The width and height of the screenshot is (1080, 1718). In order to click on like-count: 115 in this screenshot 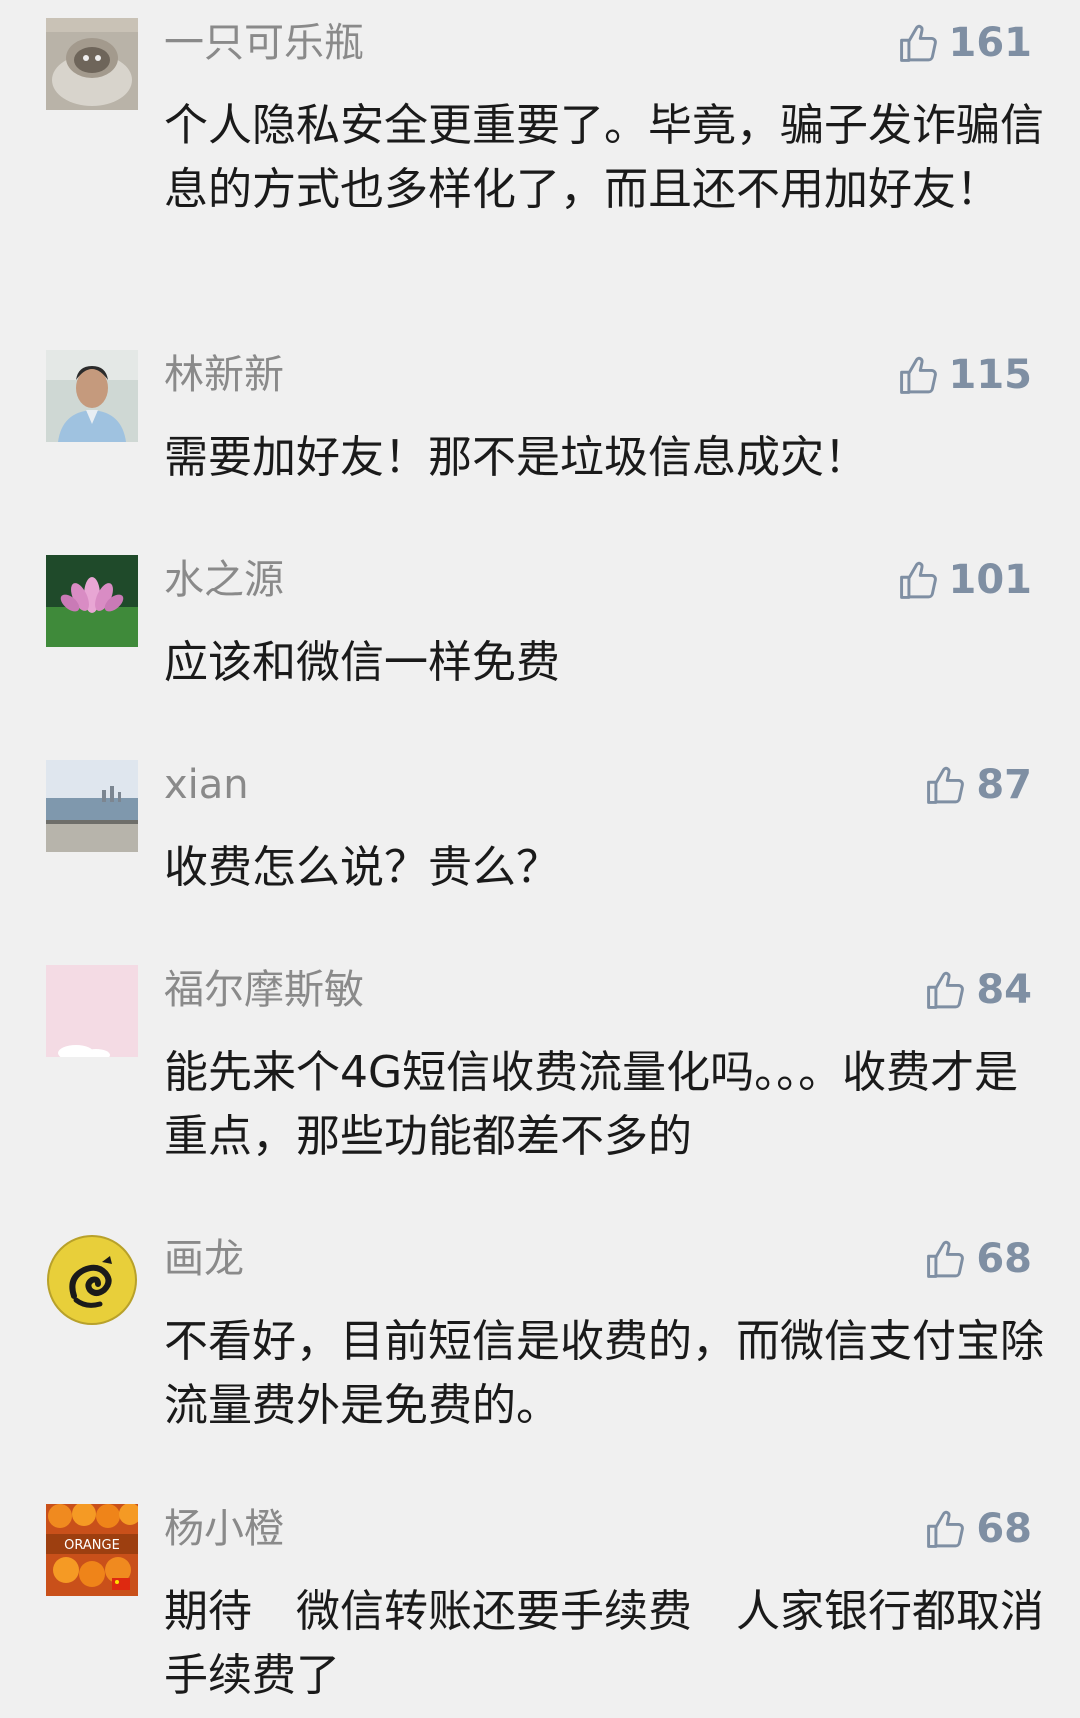, I will do `click(990, 375)`.